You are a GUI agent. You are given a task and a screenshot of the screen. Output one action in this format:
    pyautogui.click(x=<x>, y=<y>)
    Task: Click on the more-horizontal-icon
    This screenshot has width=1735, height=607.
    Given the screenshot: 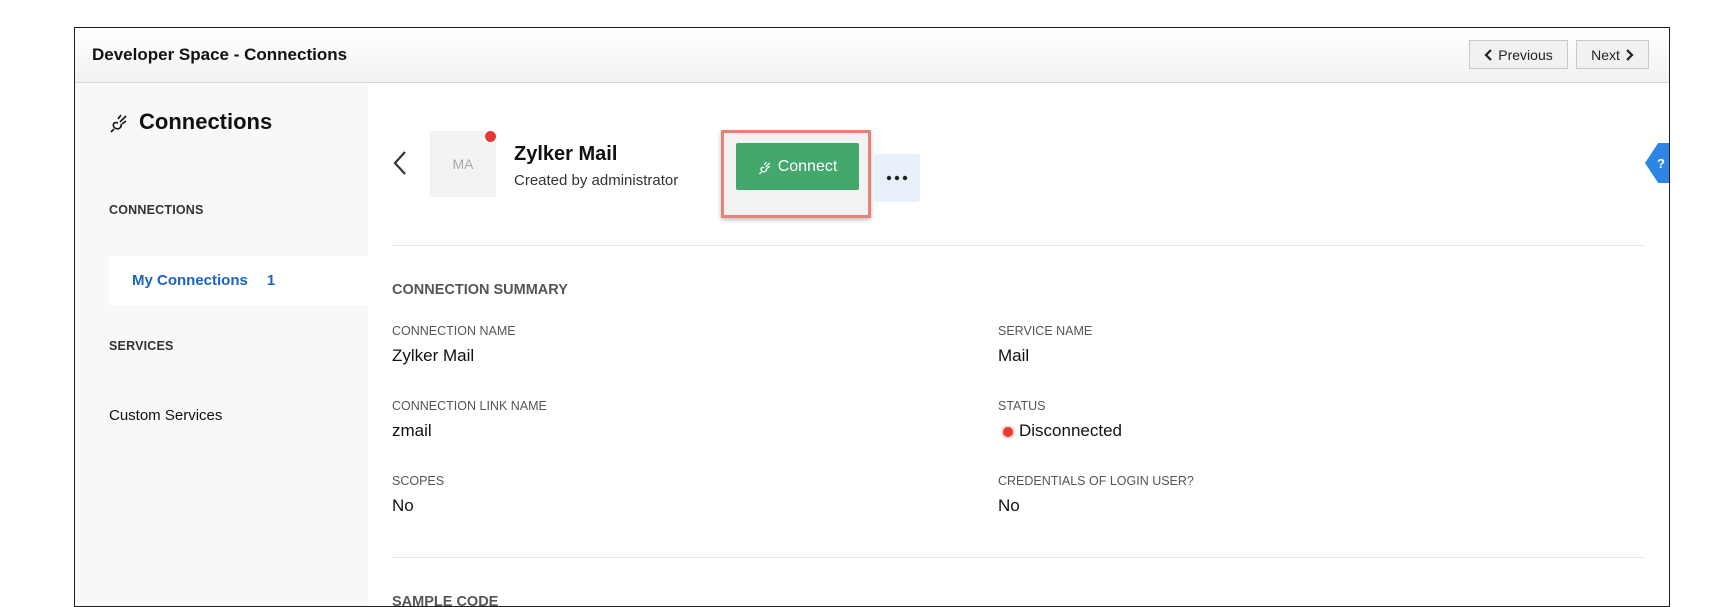 What is the action you would take?
    pyautogui.click(x=897, y=178)
    